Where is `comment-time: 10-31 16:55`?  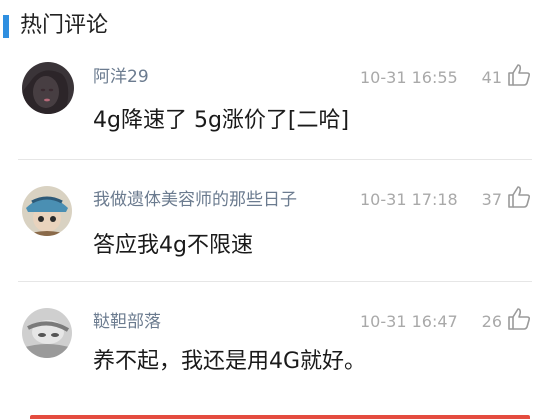 comment-time: 10-31 16:55 is located at coordinates (409, 77).